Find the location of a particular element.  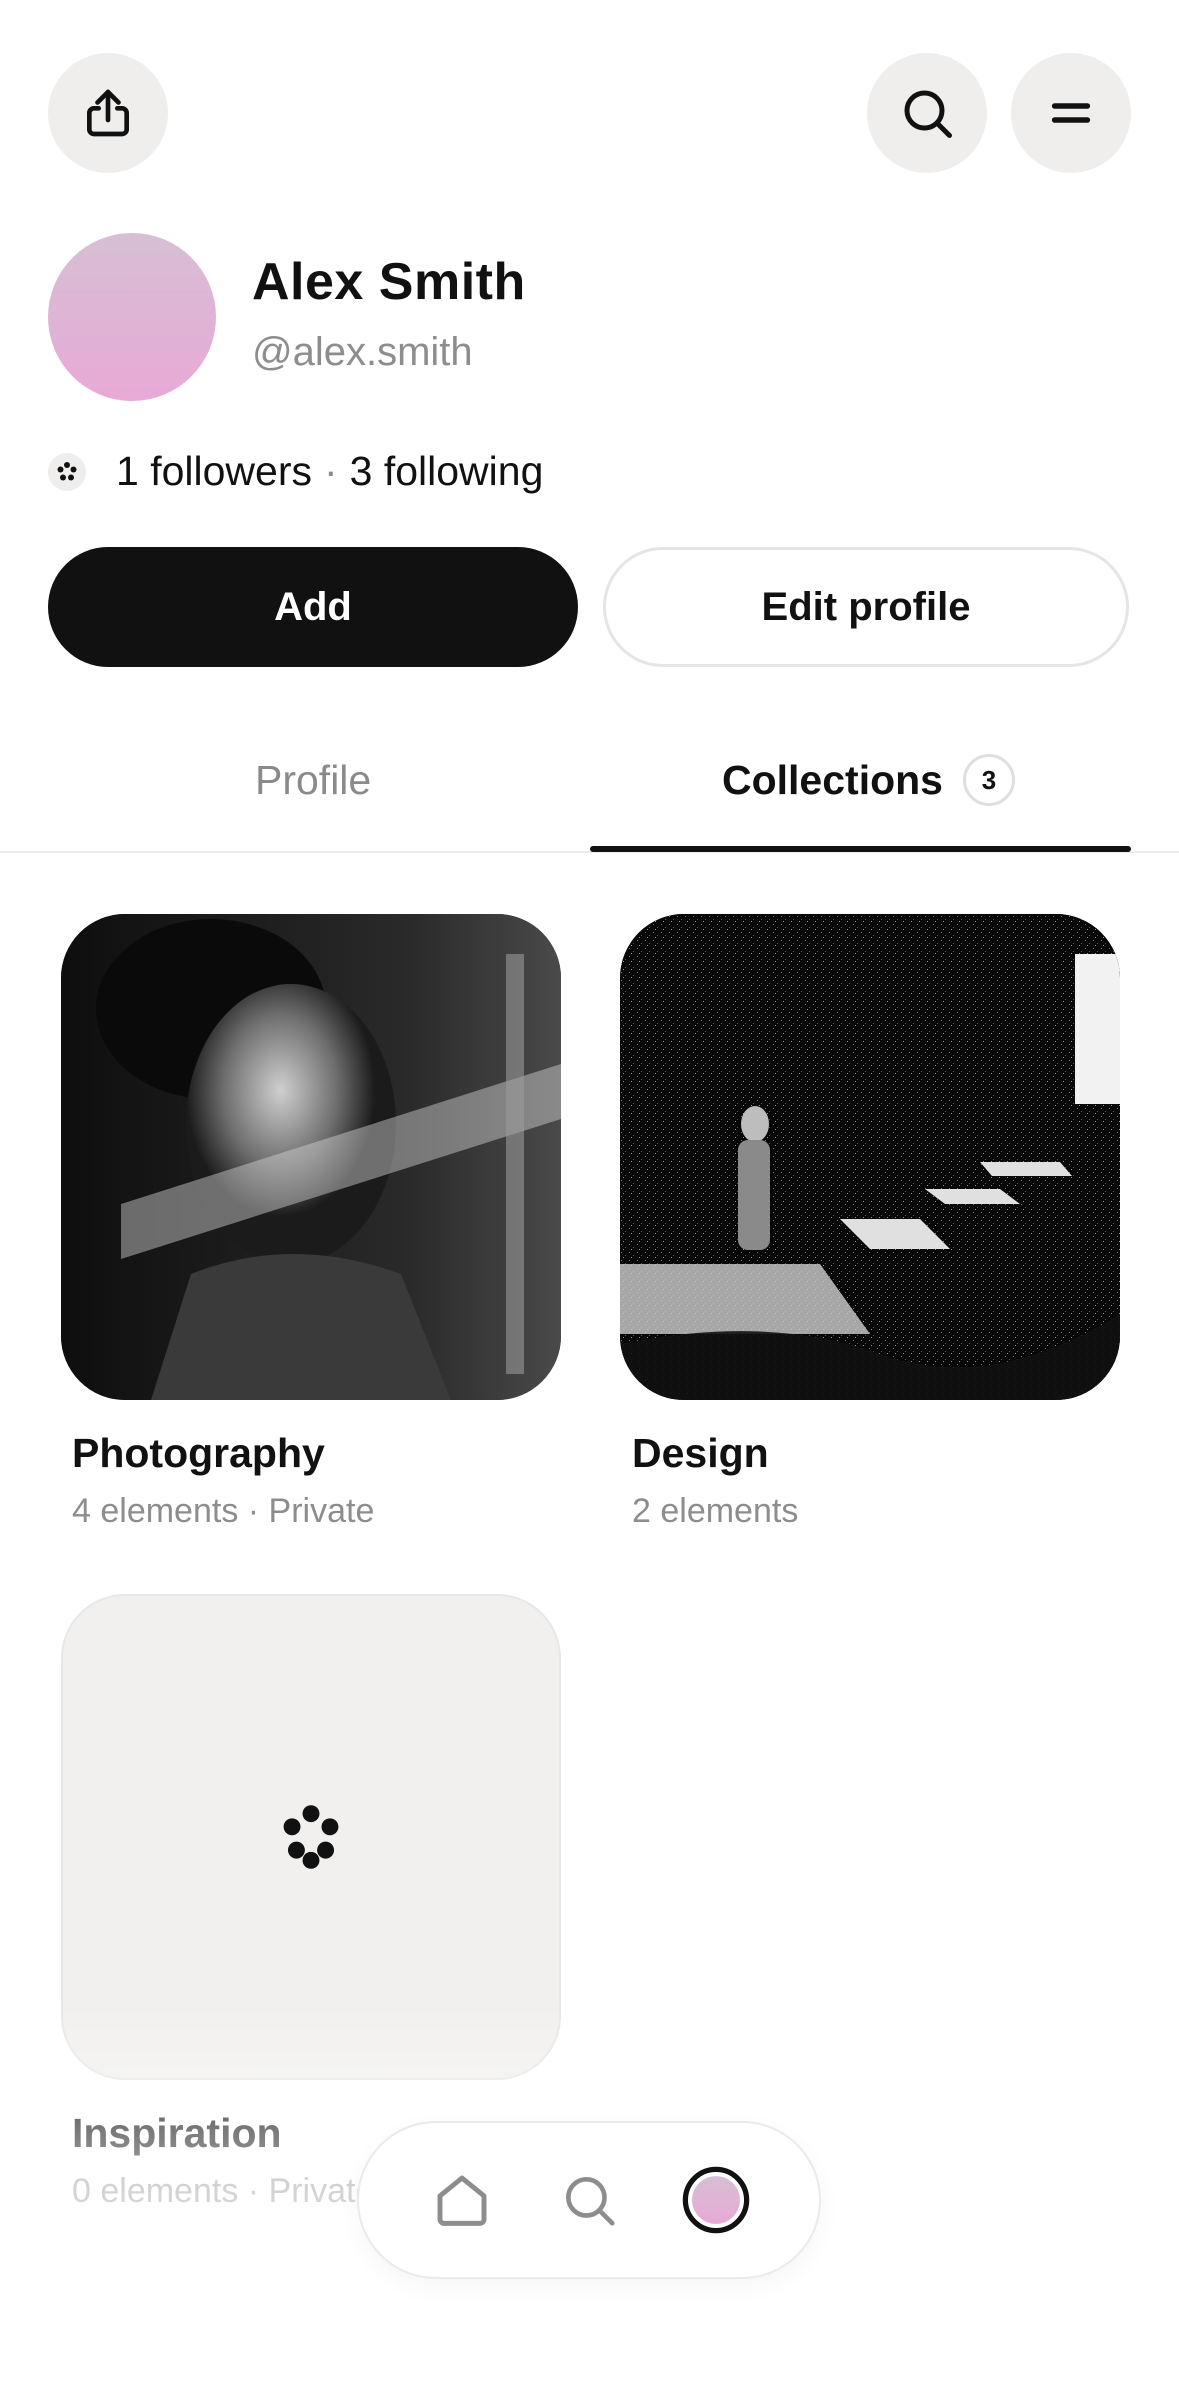

add-button: Add is located at coordinates (313, 607).